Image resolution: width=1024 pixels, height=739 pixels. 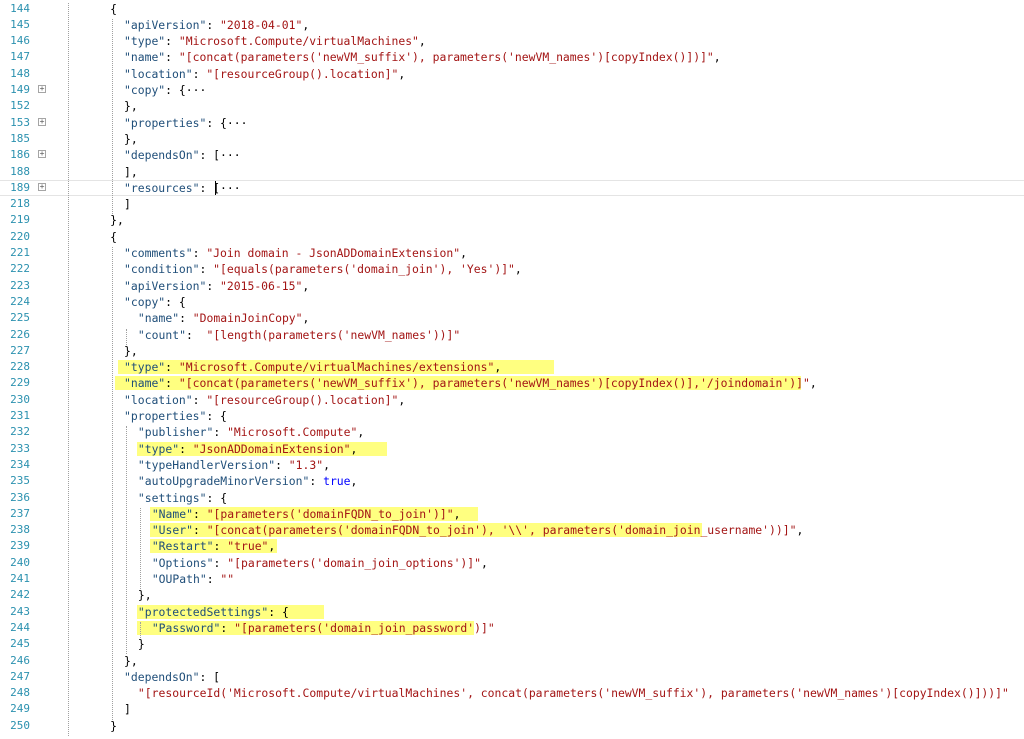 What do you see at coordinates (203, 611) in the screenshot?
I see `code-token: "protectedSettings"` at bounding box center [203, 611].